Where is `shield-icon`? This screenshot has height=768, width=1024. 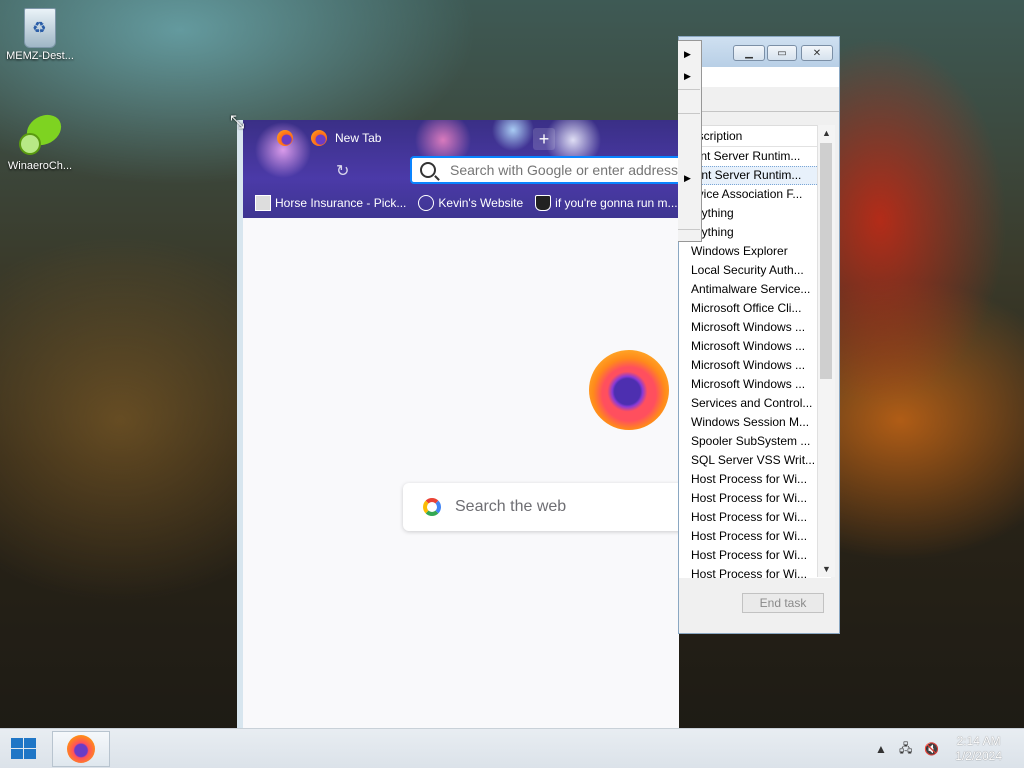
shield-icon is located at coordinates (543, 203).